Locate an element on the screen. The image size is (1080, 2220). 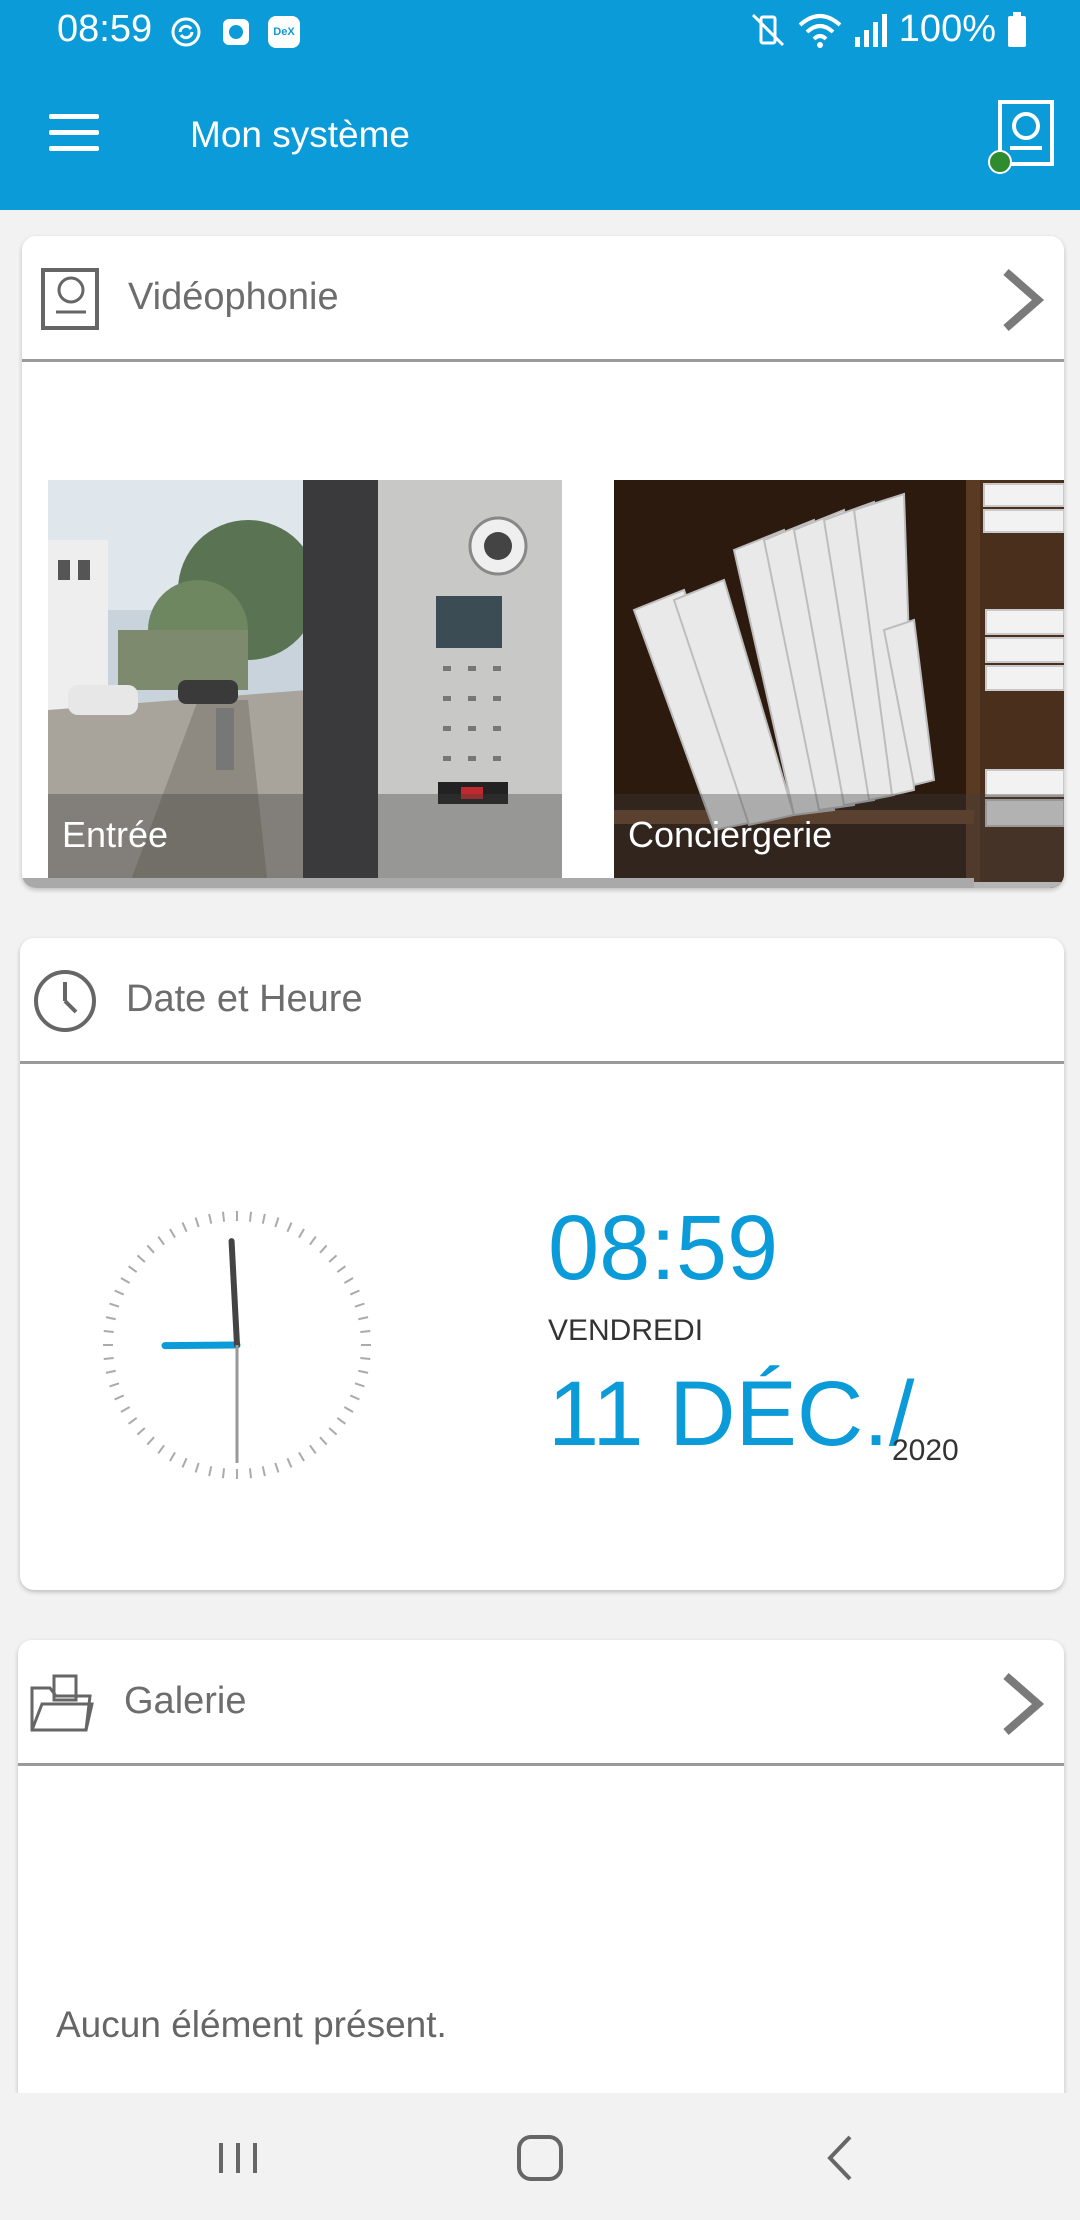
vibrate-mute-icon is located at coordinates (767, 29).